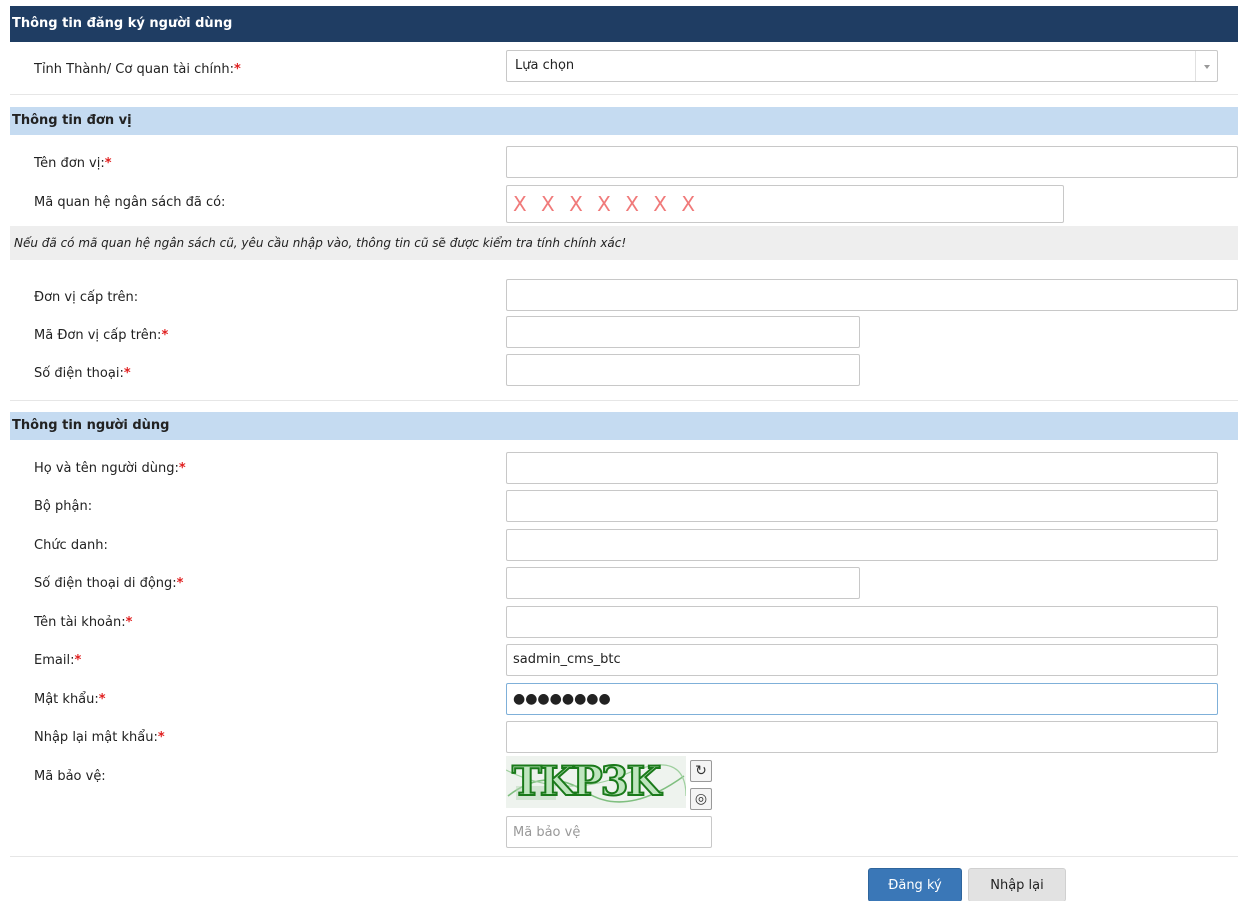 Image resolution: width=1238 pixels, height=901 pixels. What do you see at coordinates (862, 468) in the screenshot?
I see `full-name-input` at bounding box center [862, 468].